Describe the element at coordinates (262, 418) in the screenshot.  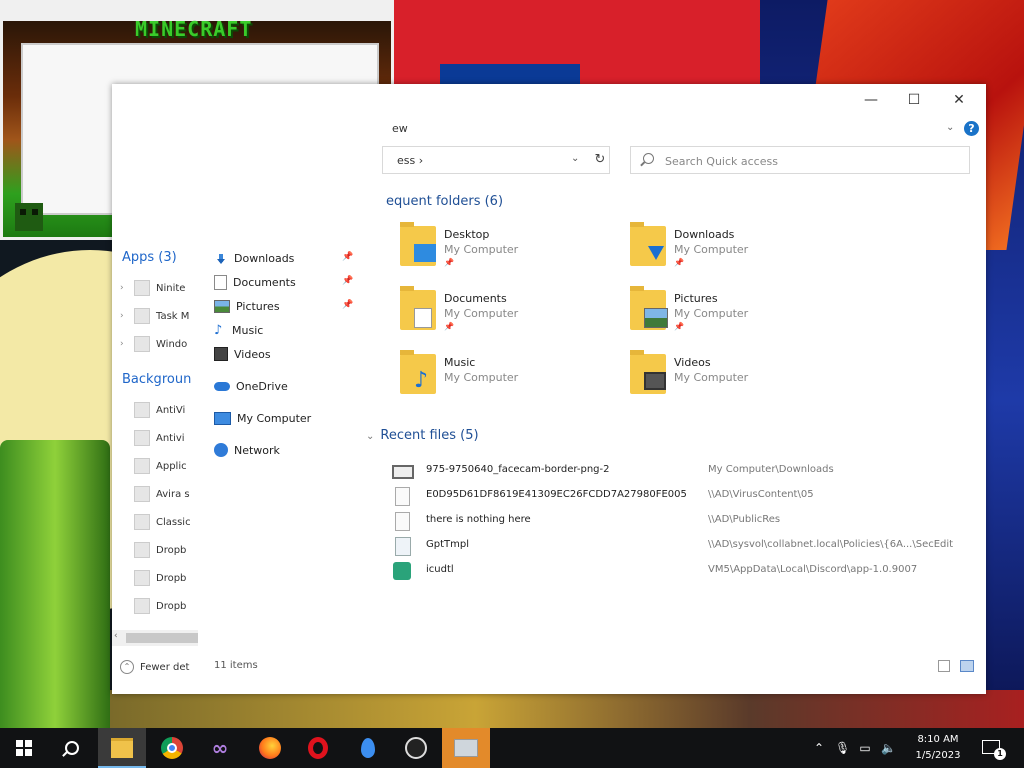
I see `nav-item-my-computer: My Computer` at that location.